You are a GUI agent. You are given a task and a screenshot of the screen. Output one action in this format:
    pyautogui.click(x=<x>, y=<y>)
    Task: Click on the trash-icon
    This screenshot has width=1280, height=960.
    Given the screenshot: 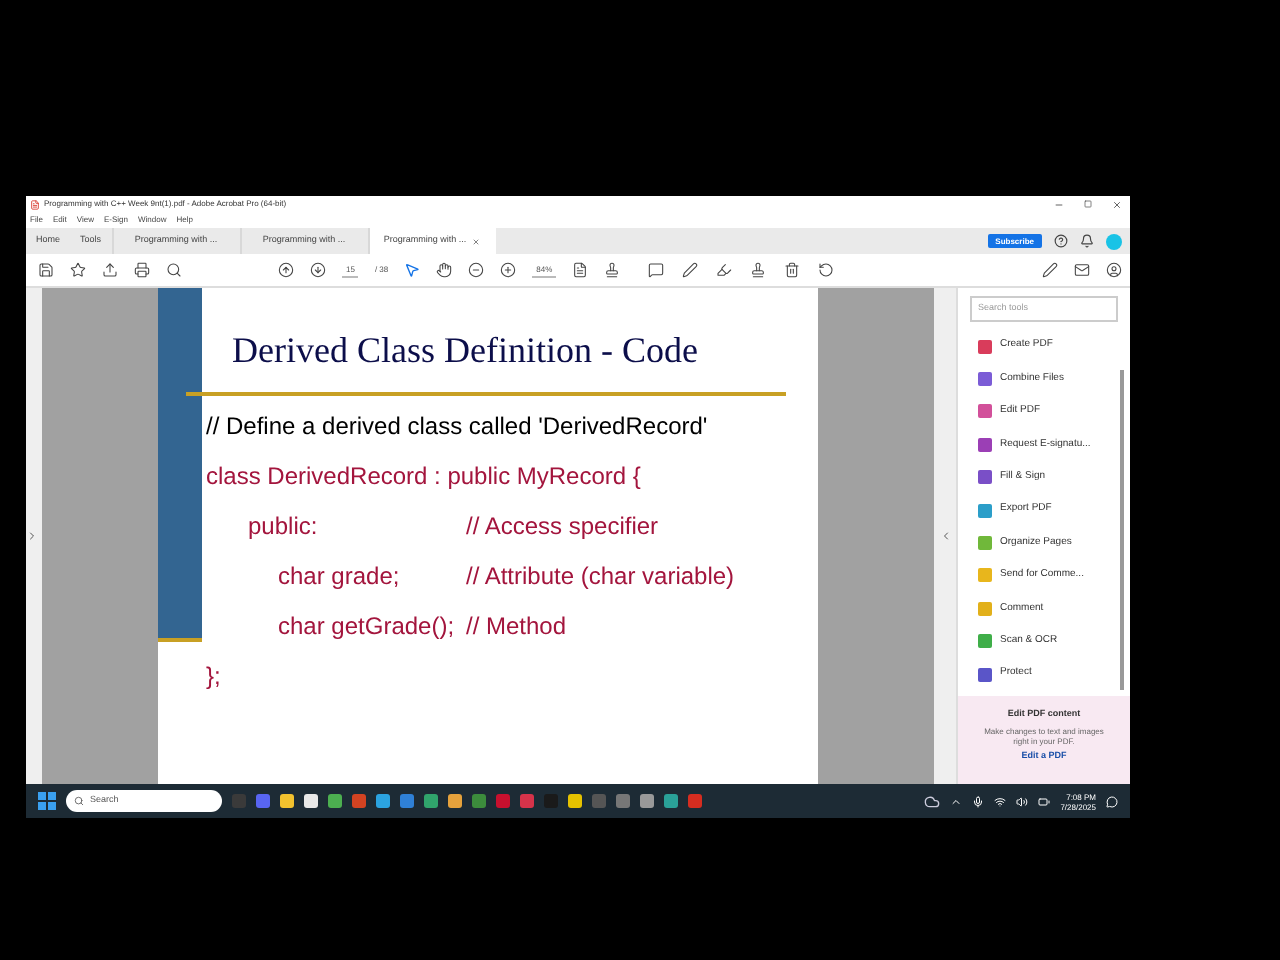 What is the action you would take?
    pyautogui.click(x=792, y=270)
    